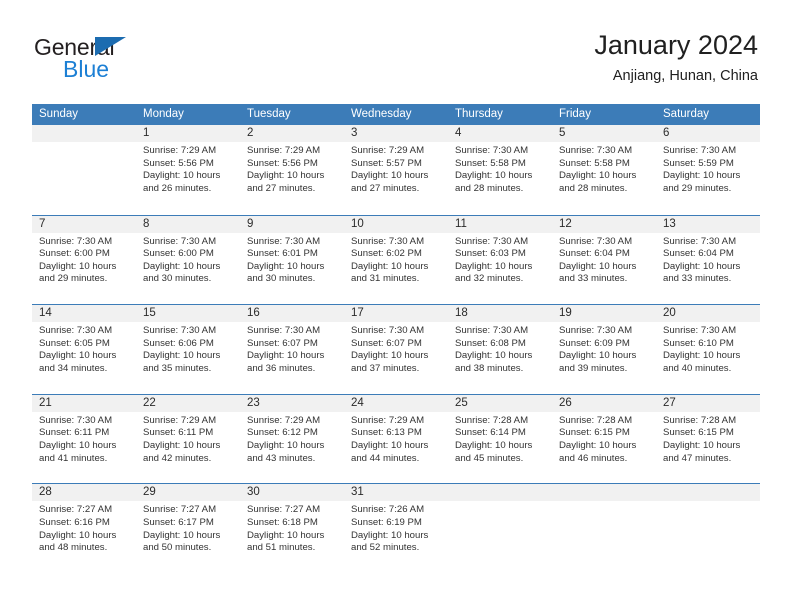 The height and width of the screenshot is (612, 792). What do you see at coordinates (281, 368) in the screenshot?
I see `daylight-duration-line2: and 36 minutes.` at bounding box center [281, 368].